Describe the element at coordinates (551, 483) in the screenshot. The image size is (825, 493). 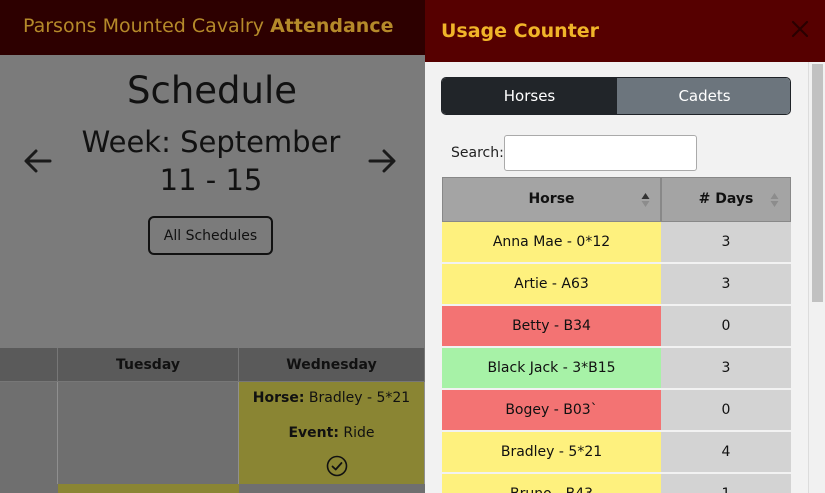
I see `horse-name-cell: Bruno - B43` at that location.